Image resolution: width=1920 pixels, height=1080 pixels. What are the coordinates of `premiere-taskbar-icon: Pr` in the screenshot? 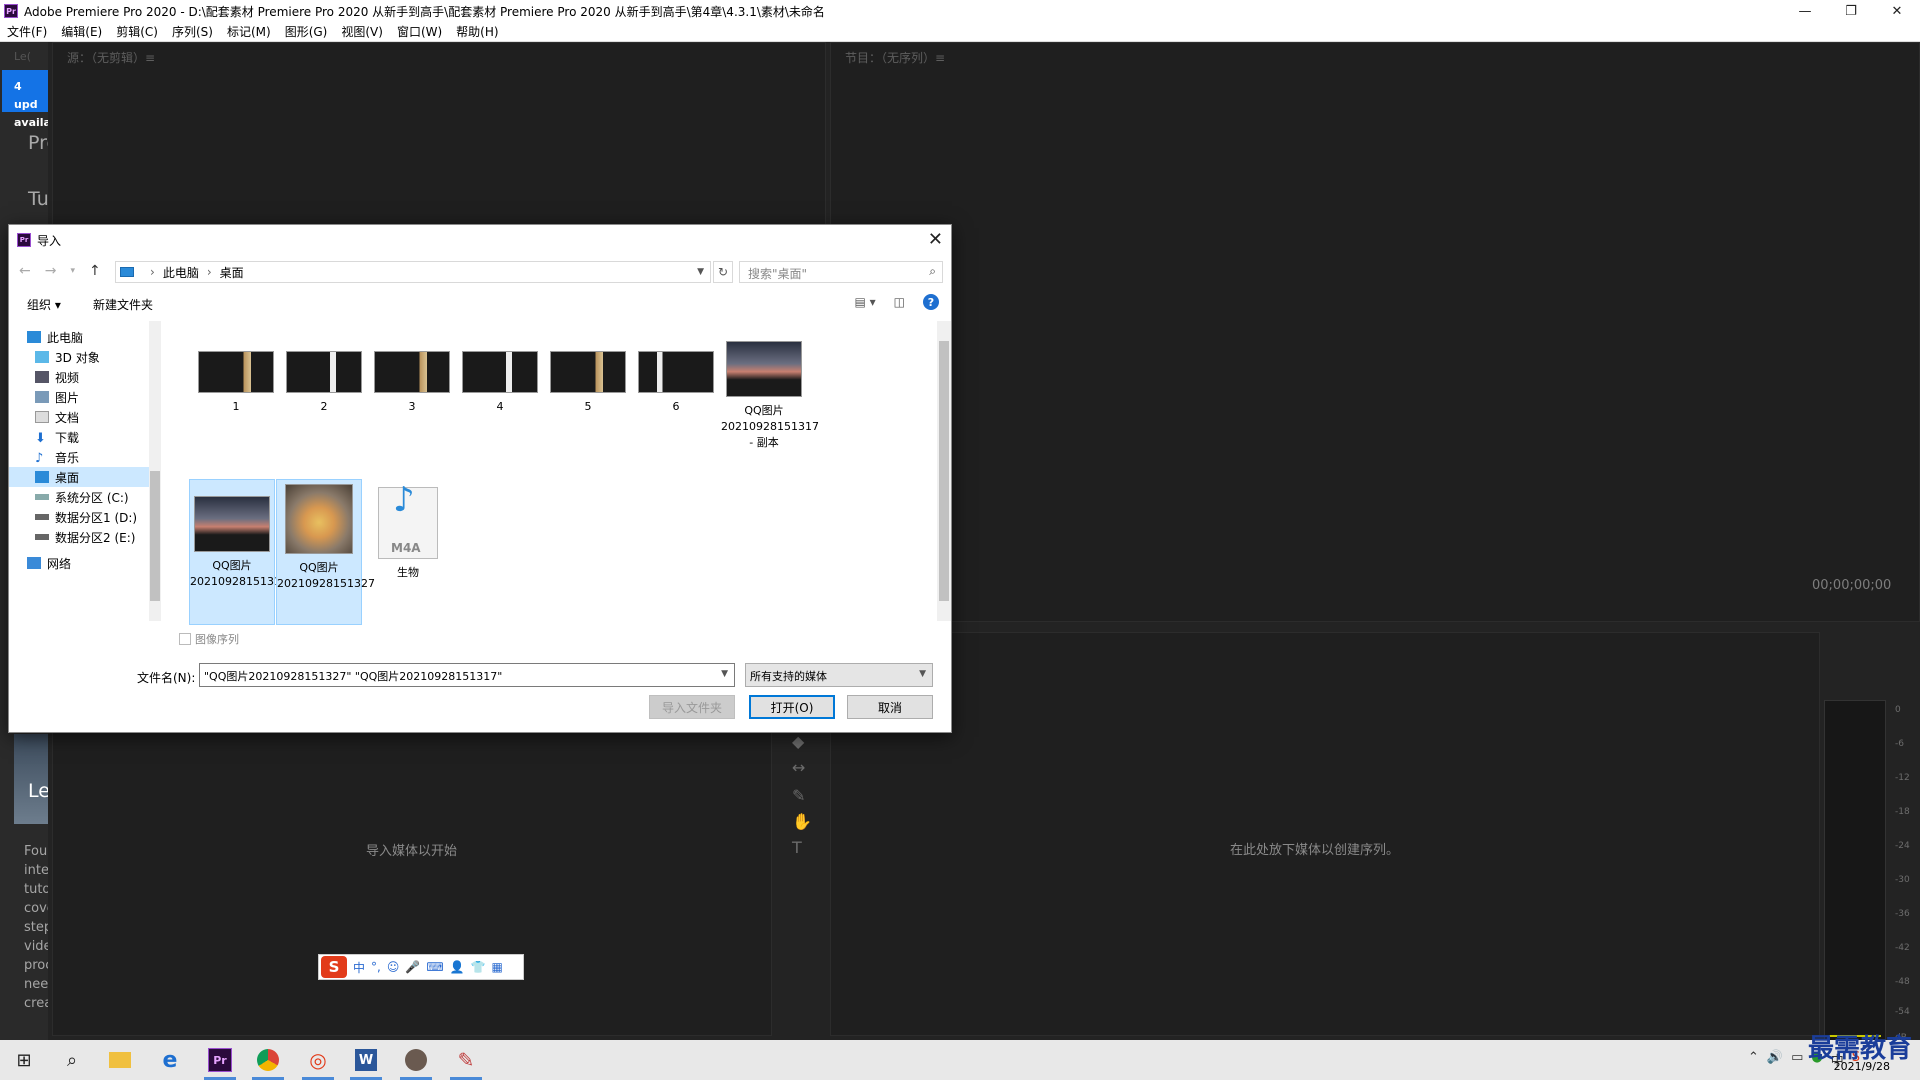 It's located at (220, 1062).